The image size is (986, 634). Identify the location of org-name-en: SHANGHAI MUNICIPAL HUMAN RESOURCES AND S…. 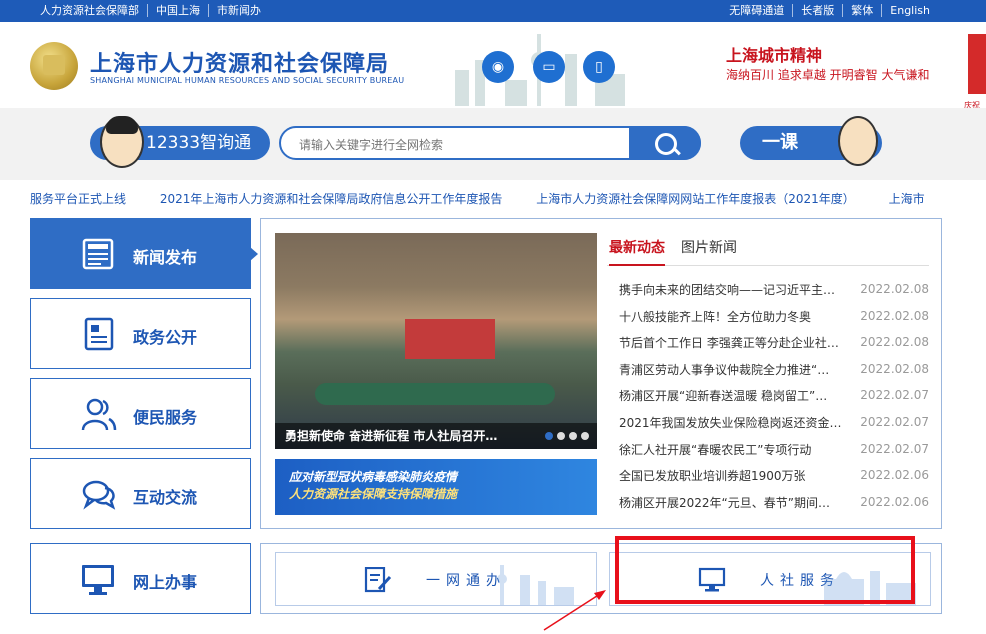
(247, 80).